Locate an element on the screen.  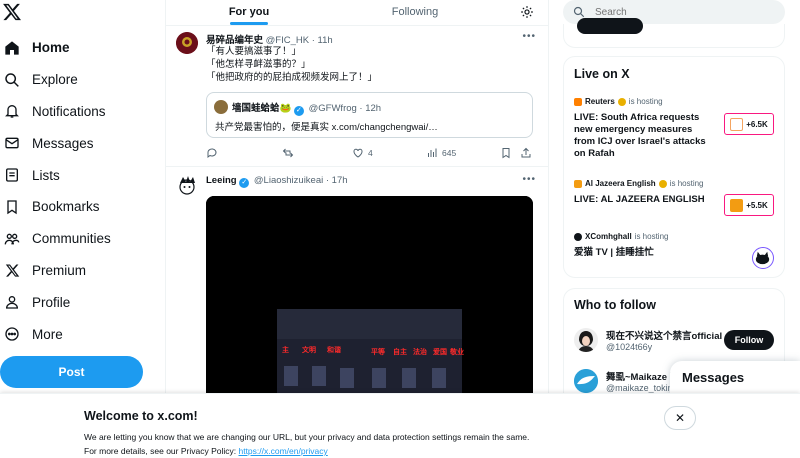
views-count: 645 is located at coordinates (449, 153).